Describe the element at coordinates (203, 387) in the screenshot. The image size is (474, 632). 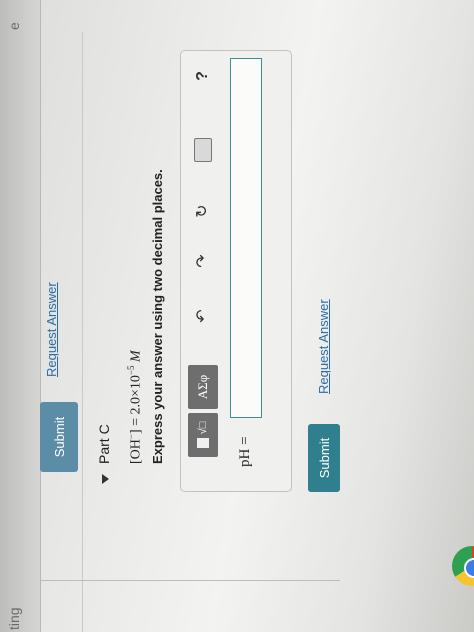
I see `symbols-button: ΑΣφ` at that location.